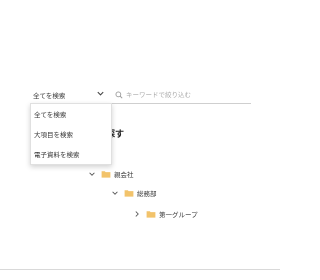 This screenshot has height=280, width=320. I want to click on tree-item-first-group: 第一グループ, so click(165, 214).